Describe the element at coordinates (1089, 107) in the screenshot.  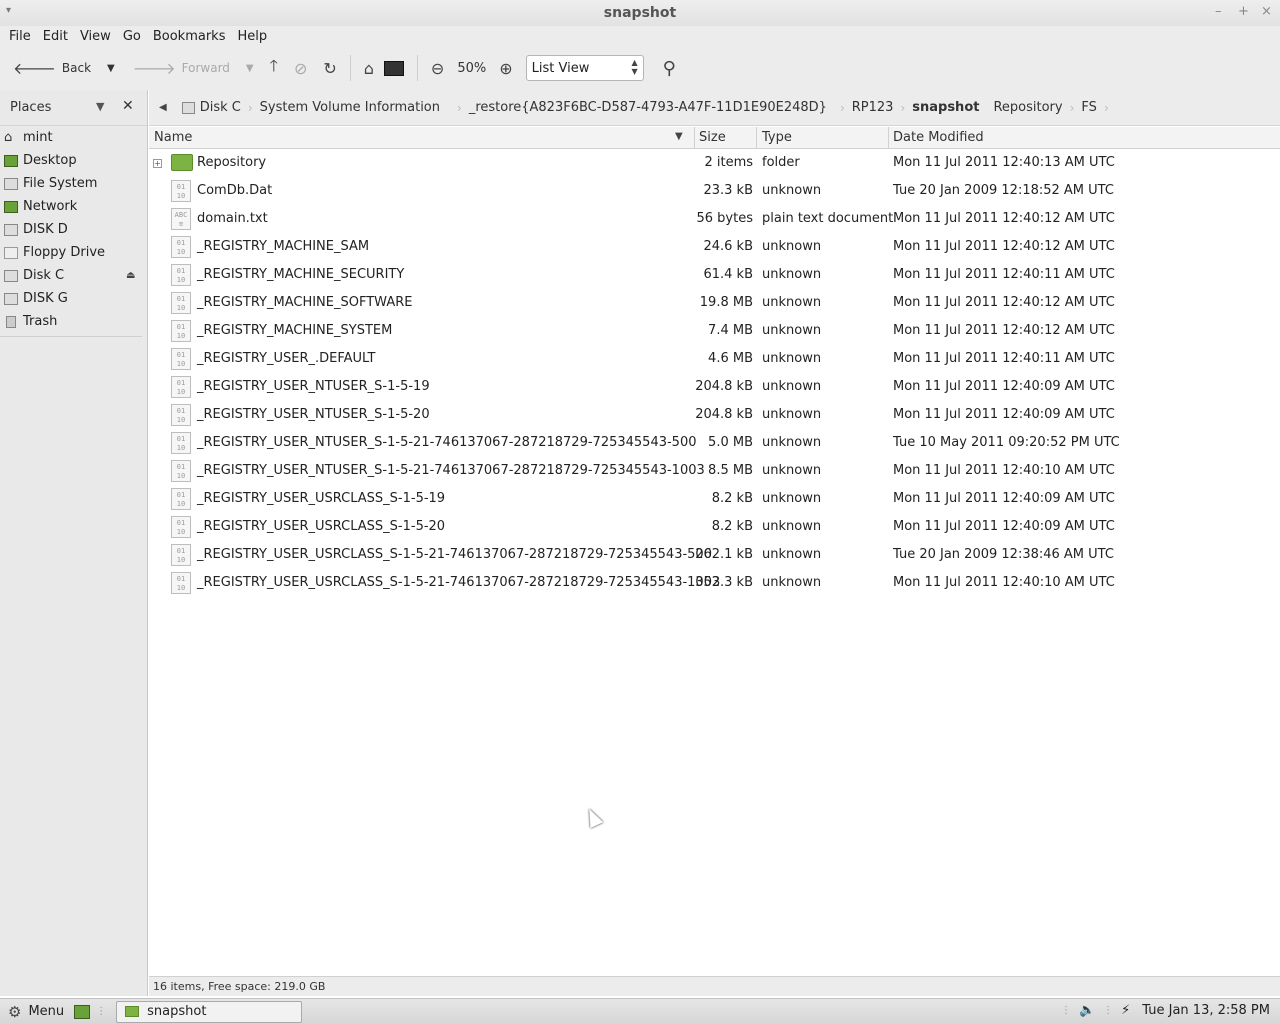
I see `breadcrumb-item: FS` at that location.